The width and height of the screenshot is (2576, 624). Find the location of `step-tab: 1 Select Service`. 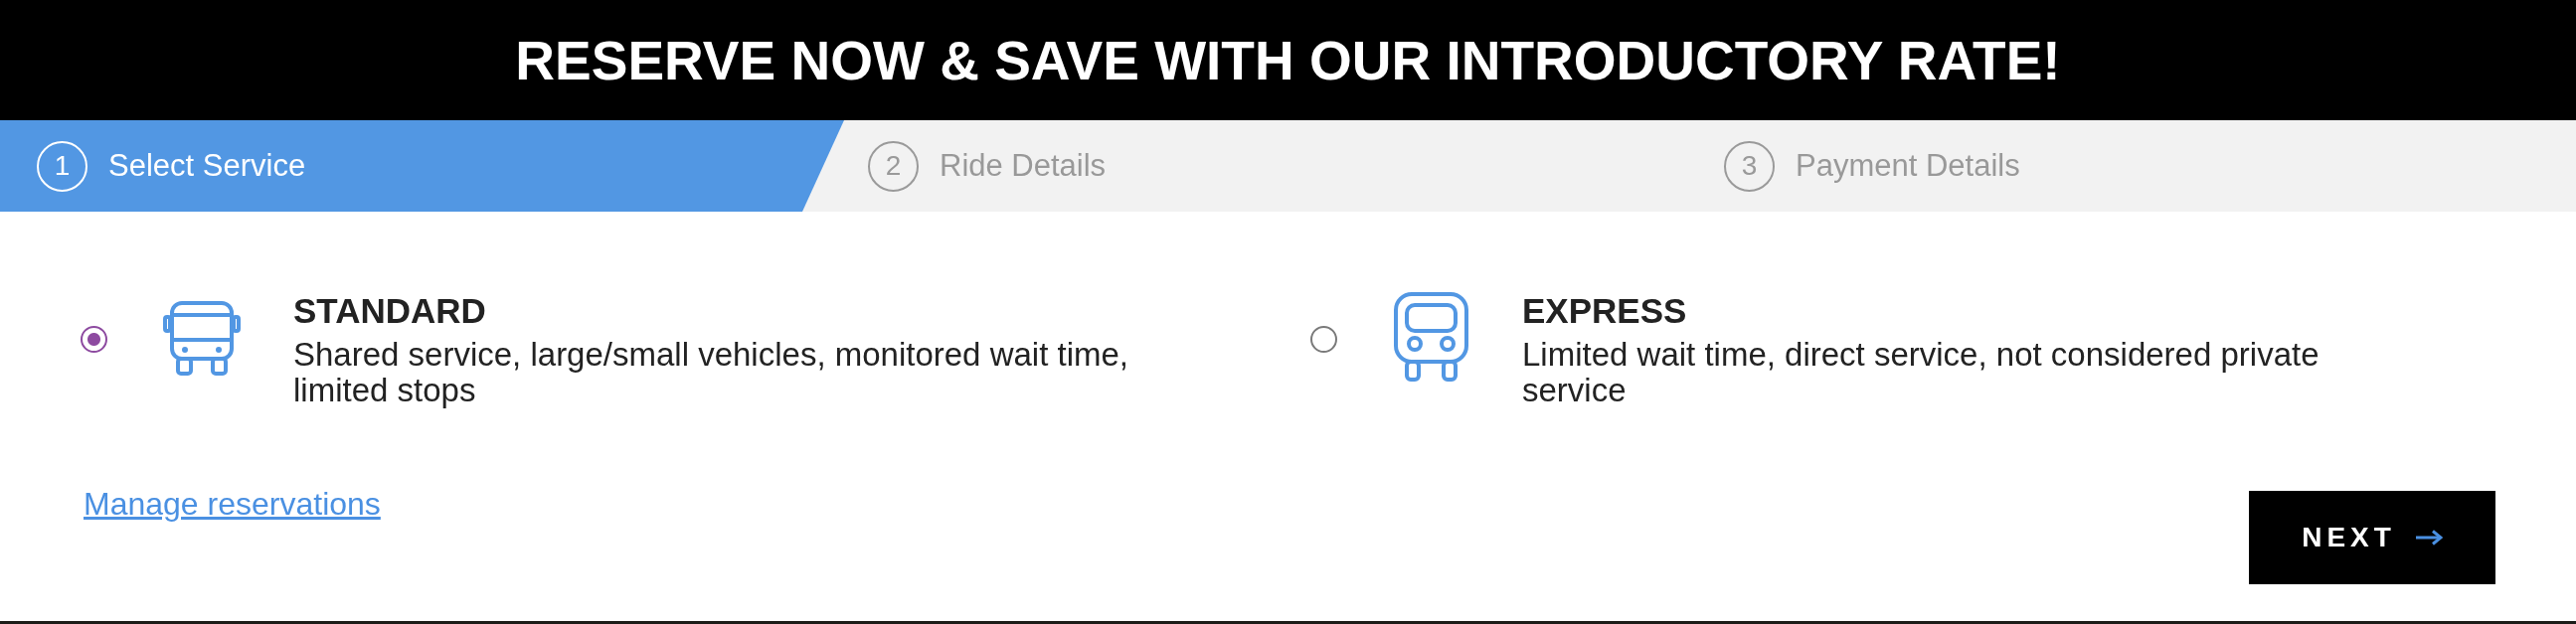

step-tab: 1 Select Service is located at coordinates (422, 166).